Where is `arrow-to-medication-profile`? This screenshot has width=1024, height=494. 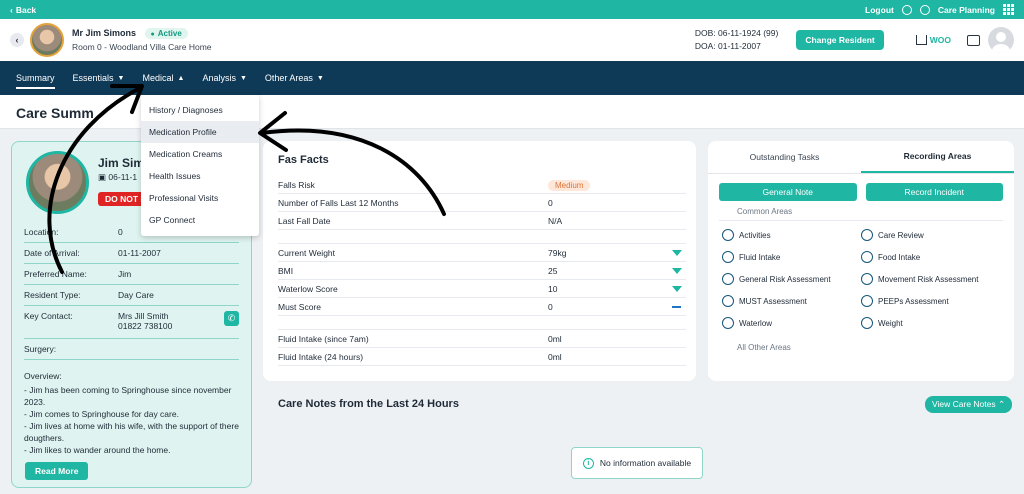
arrow-to-medication-profile is located at coordinates (353, 172).